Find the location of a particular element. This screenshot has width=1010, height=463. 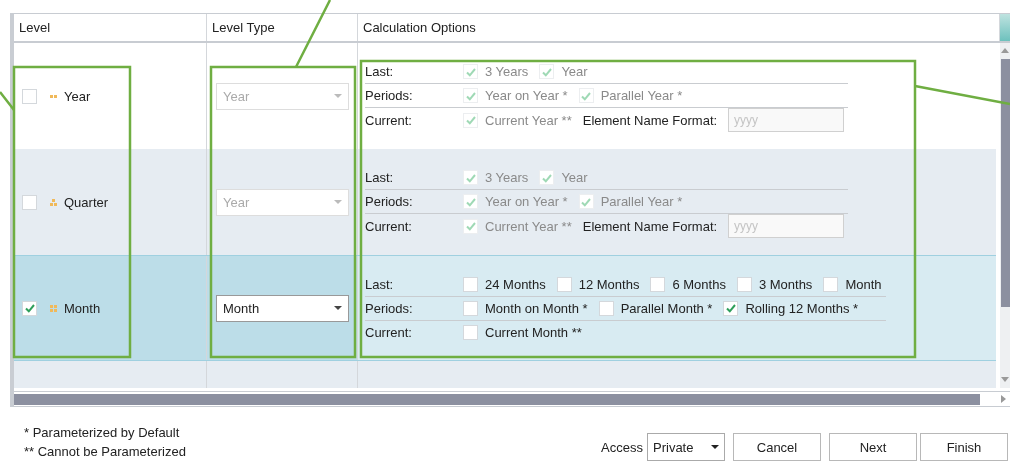

level-name: Month is located at coordinates (82, 308).